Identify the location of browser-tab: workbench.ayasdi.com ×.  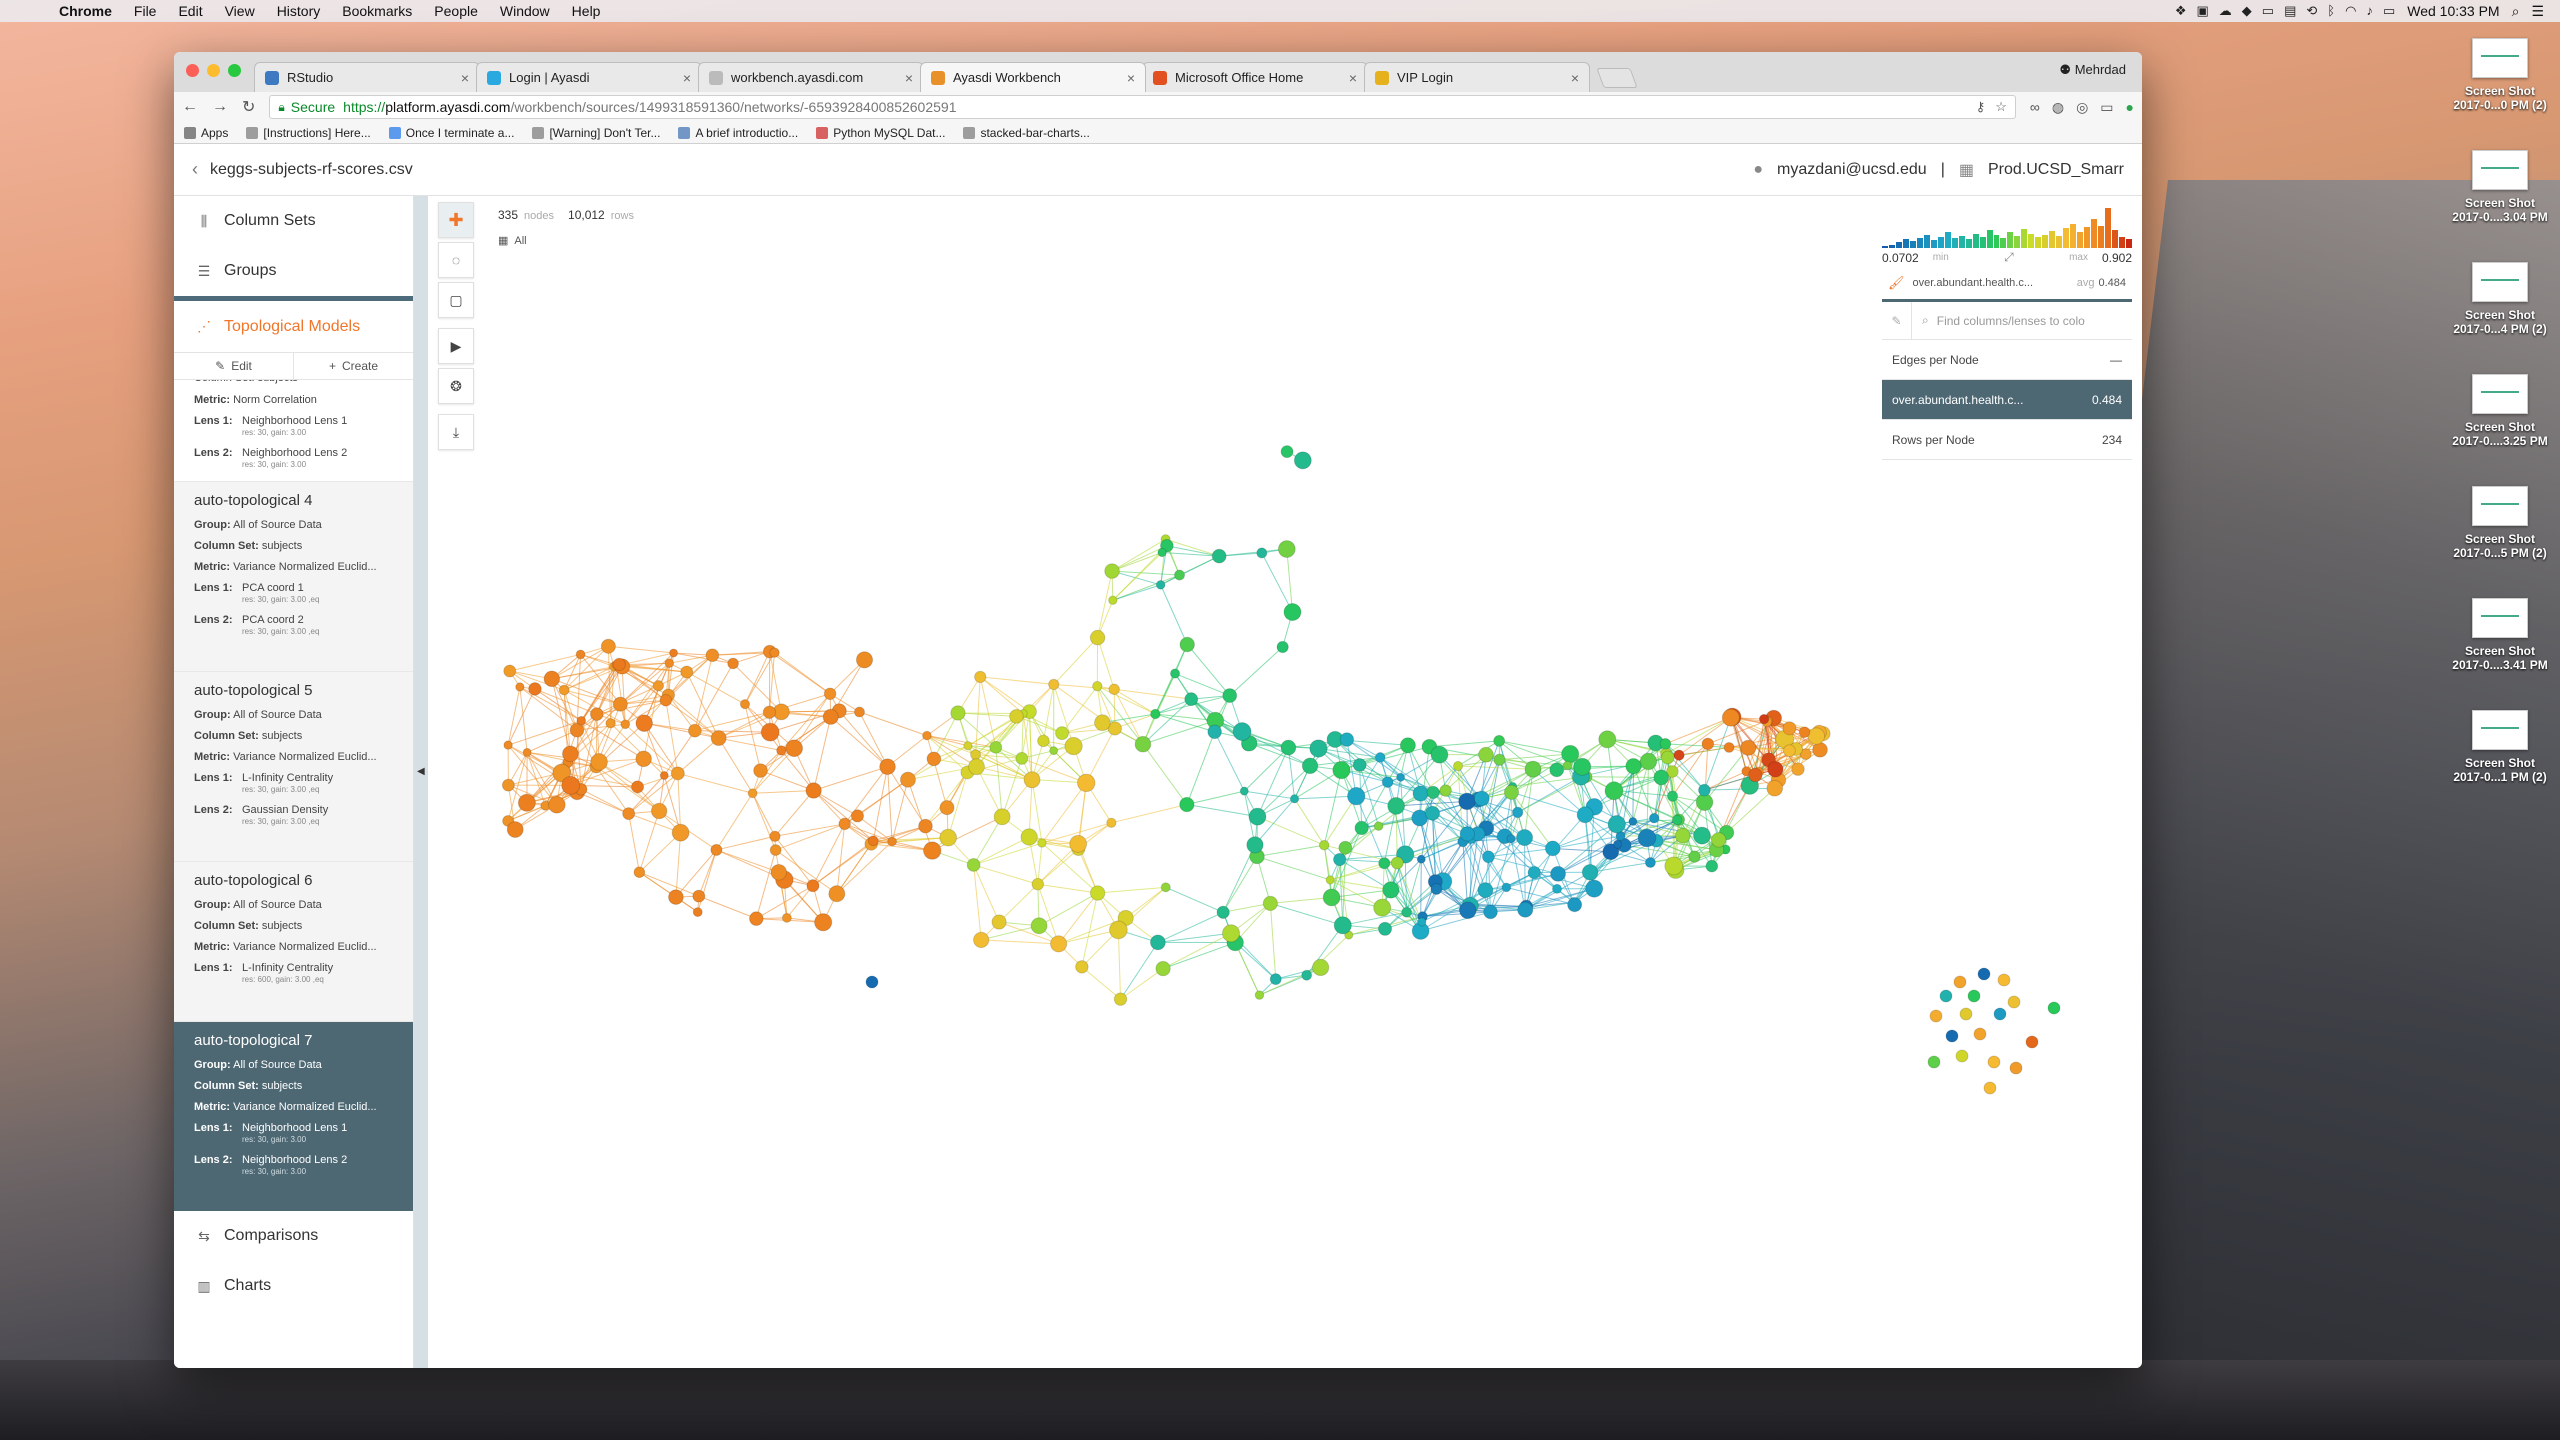
(811, 77).